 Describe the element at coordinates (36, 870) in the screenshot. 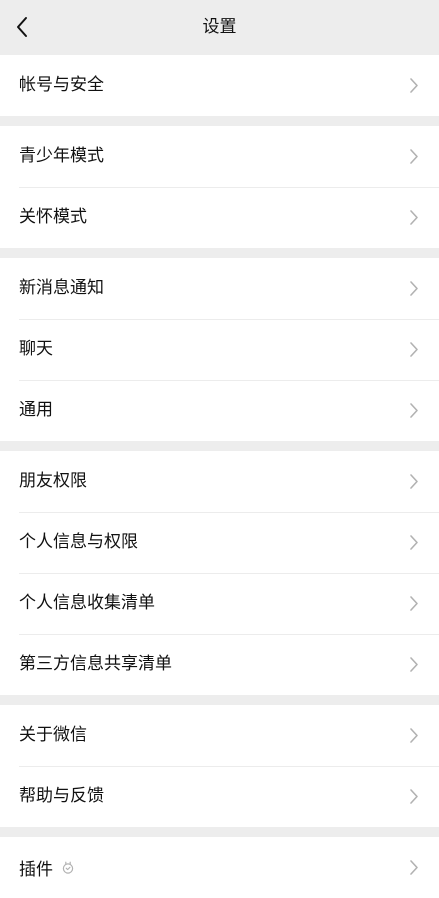

I see `settings-item-label: 插件` at that location.